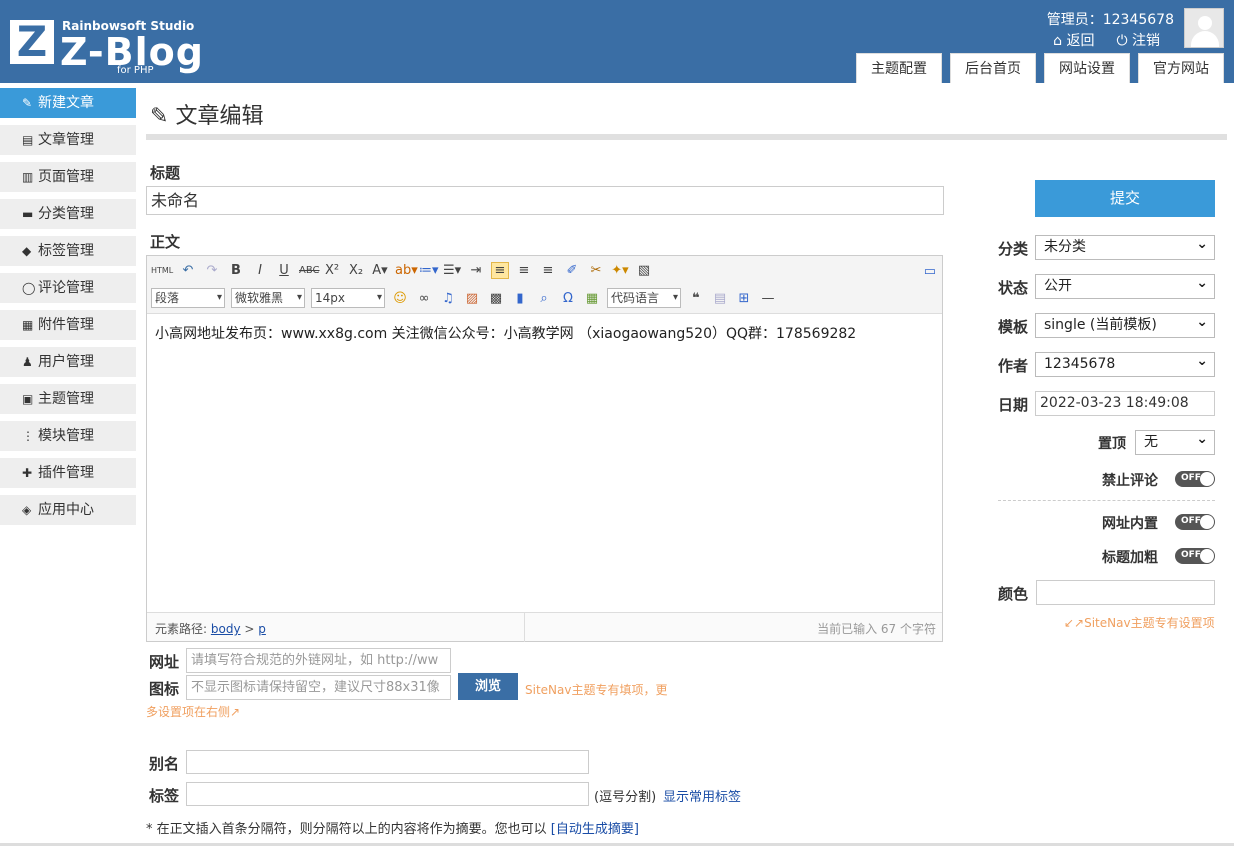  Describe the element at coordinates (1130, 524) in the screenshot. I see `url-inner-label: 网址内置` at that location.